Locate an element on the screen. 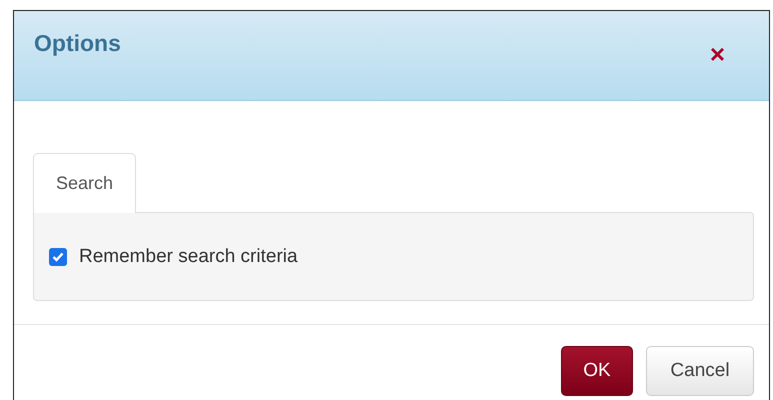 The height and width of the screenshot is (400, 773). checkbox-label: Remember search criteria is located at coordinates (188, 257).